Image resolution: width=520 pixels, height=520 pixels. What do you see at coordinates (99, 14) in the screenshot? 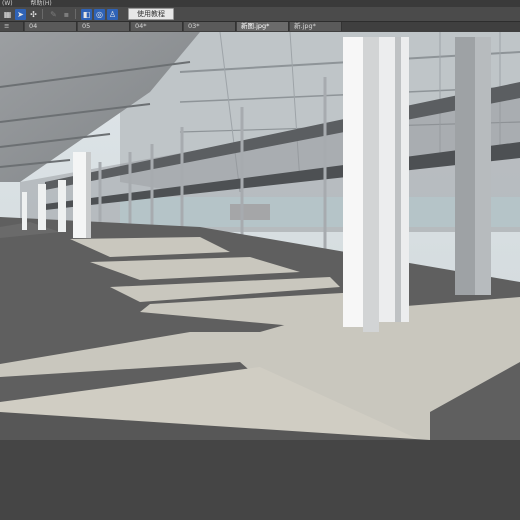
I see `orbit-icon: ◎` at bounding box center [99, 14].